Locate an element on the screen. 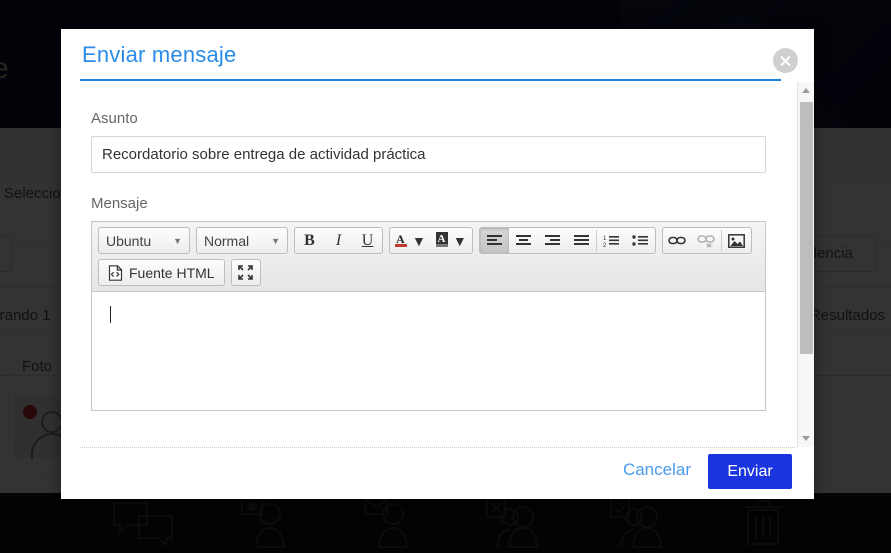 The image size is (891, 553). underline-button: U is located at coordinates (367, 240).